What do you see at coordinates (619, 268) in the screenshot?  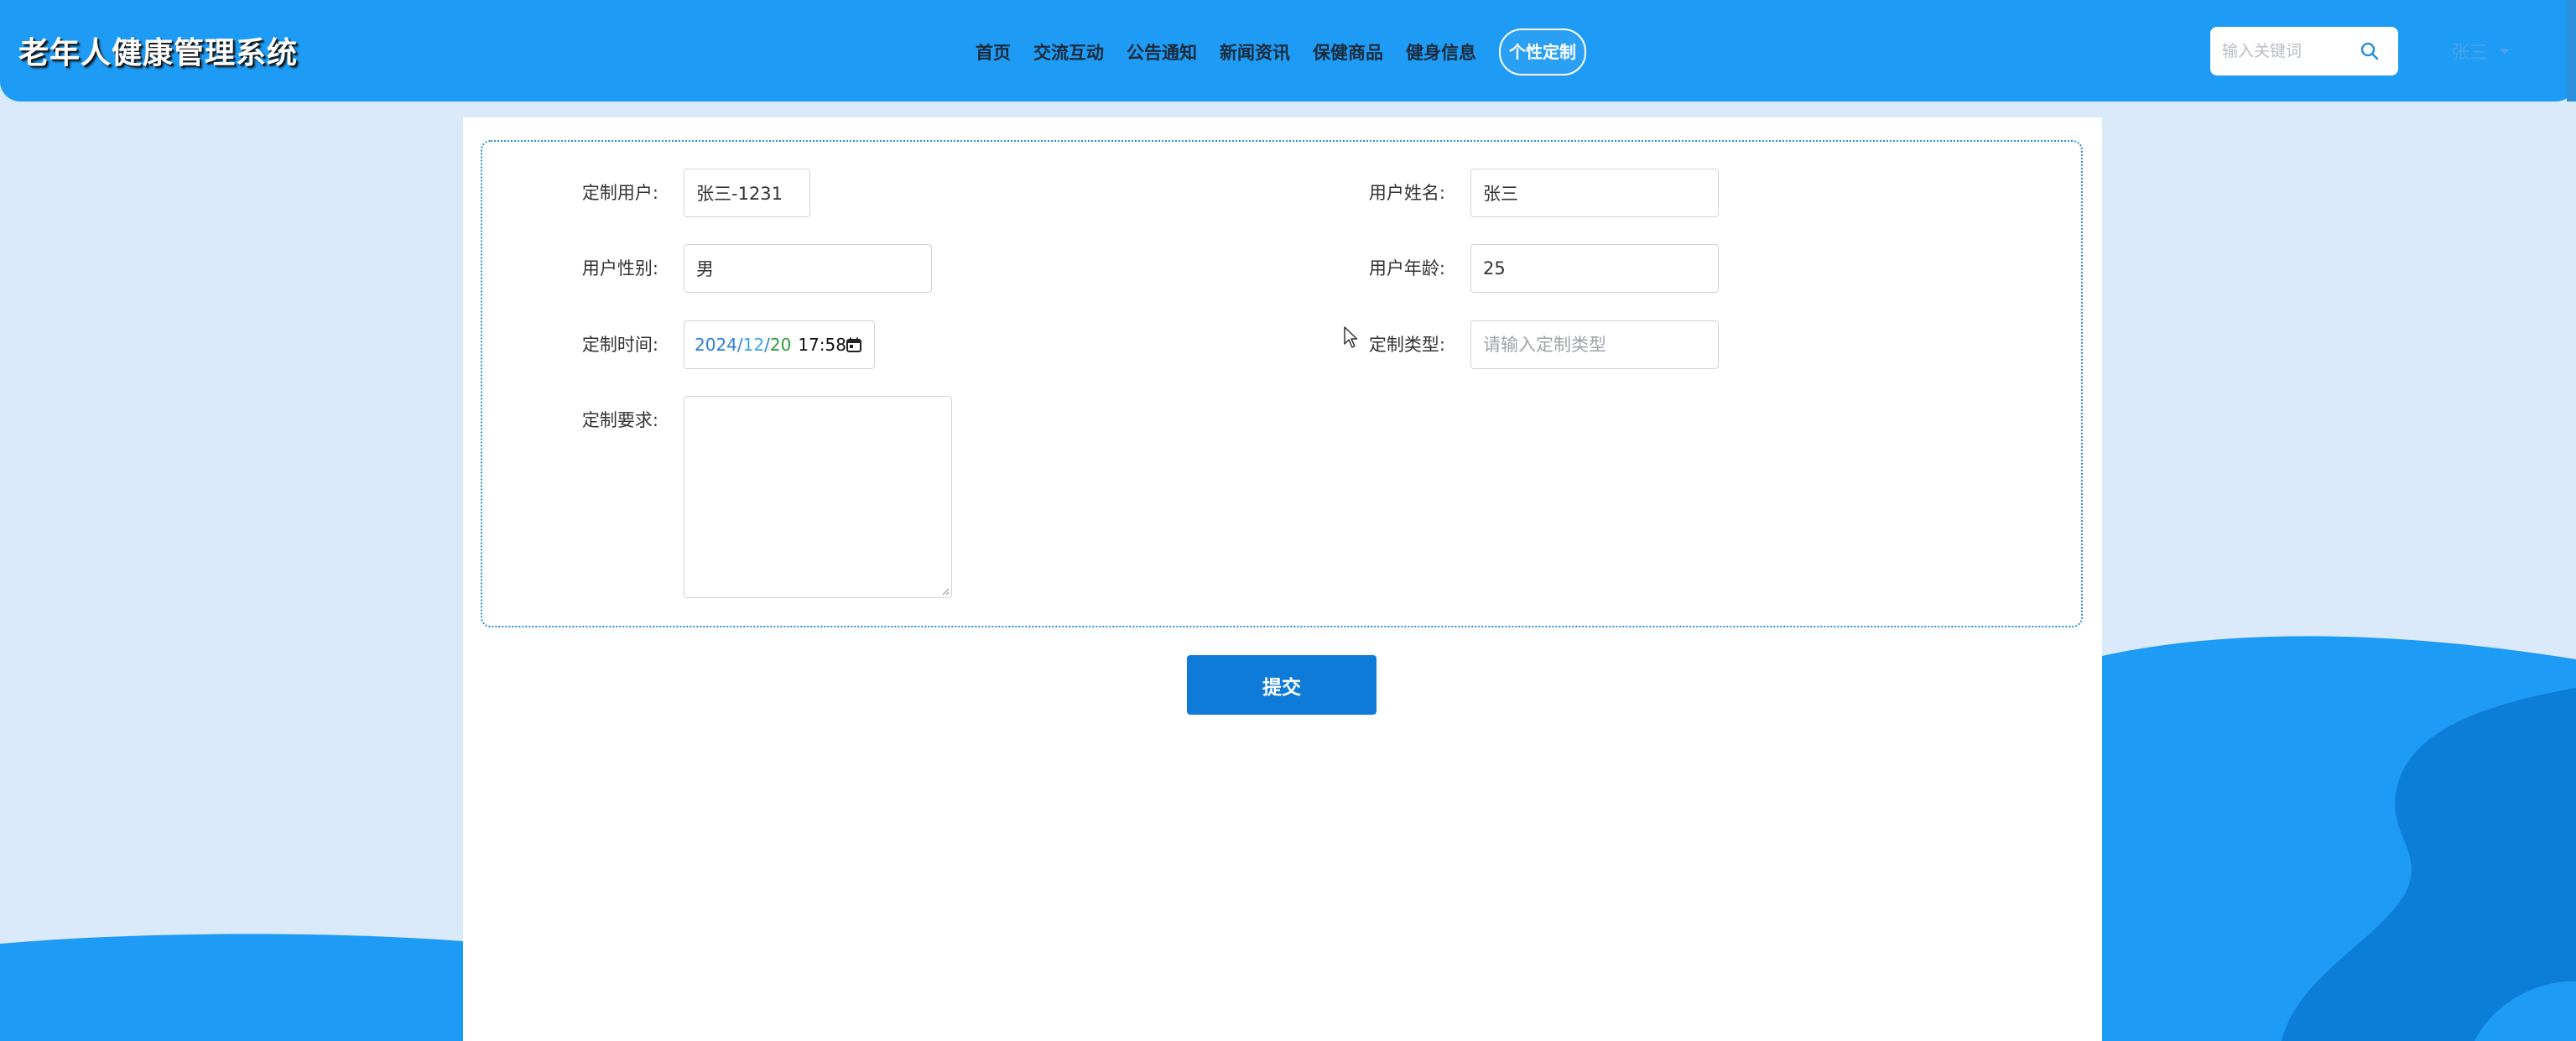 I see `user-gender-label: 用户性别:` at bounding box center [619, 268].